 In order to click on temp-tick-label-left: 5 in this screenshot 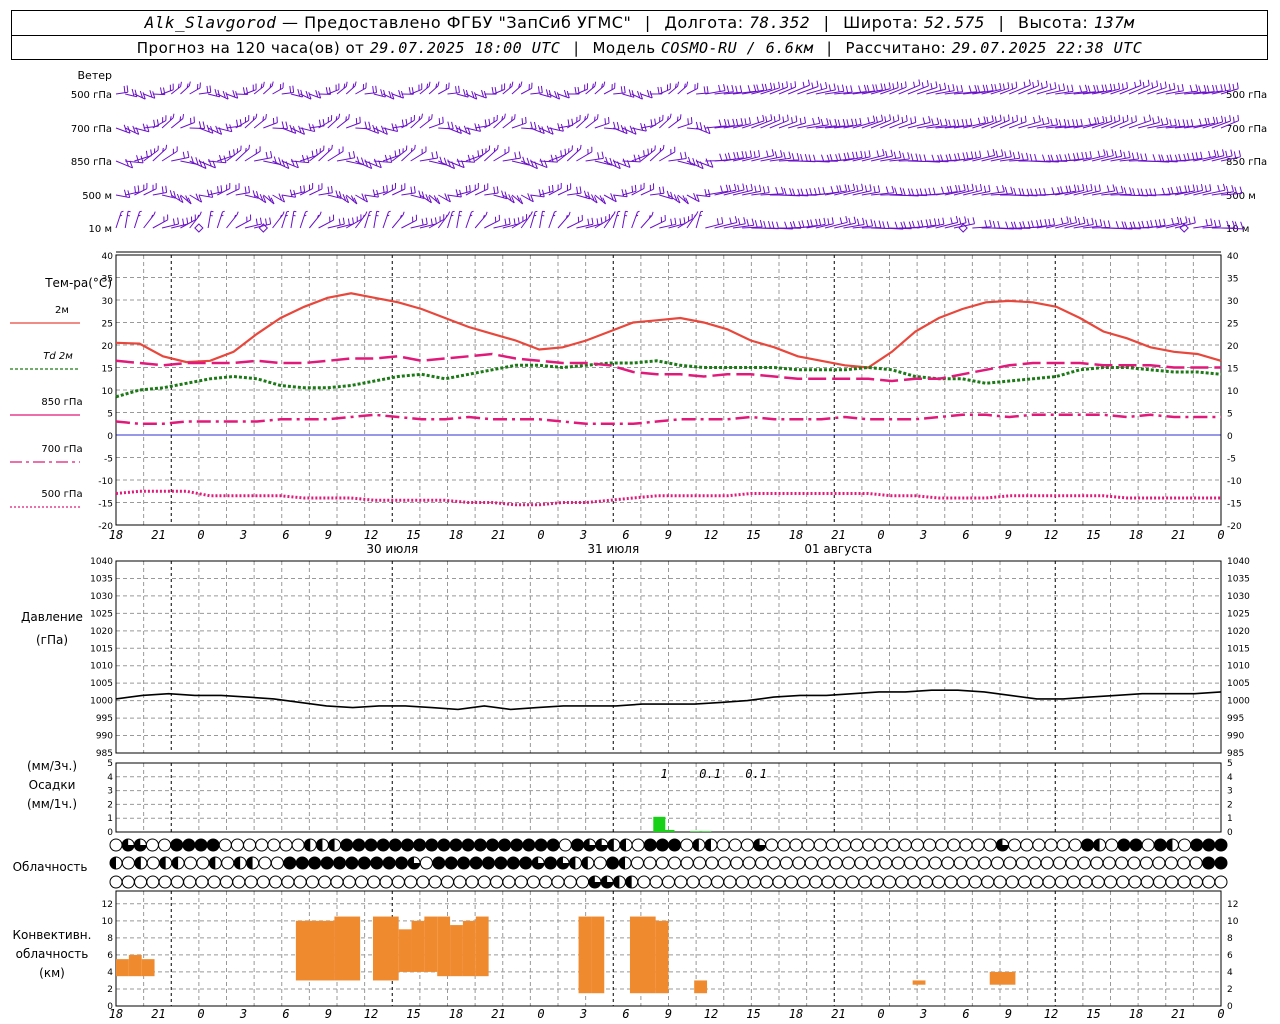, I will do `click(110, 415)`.